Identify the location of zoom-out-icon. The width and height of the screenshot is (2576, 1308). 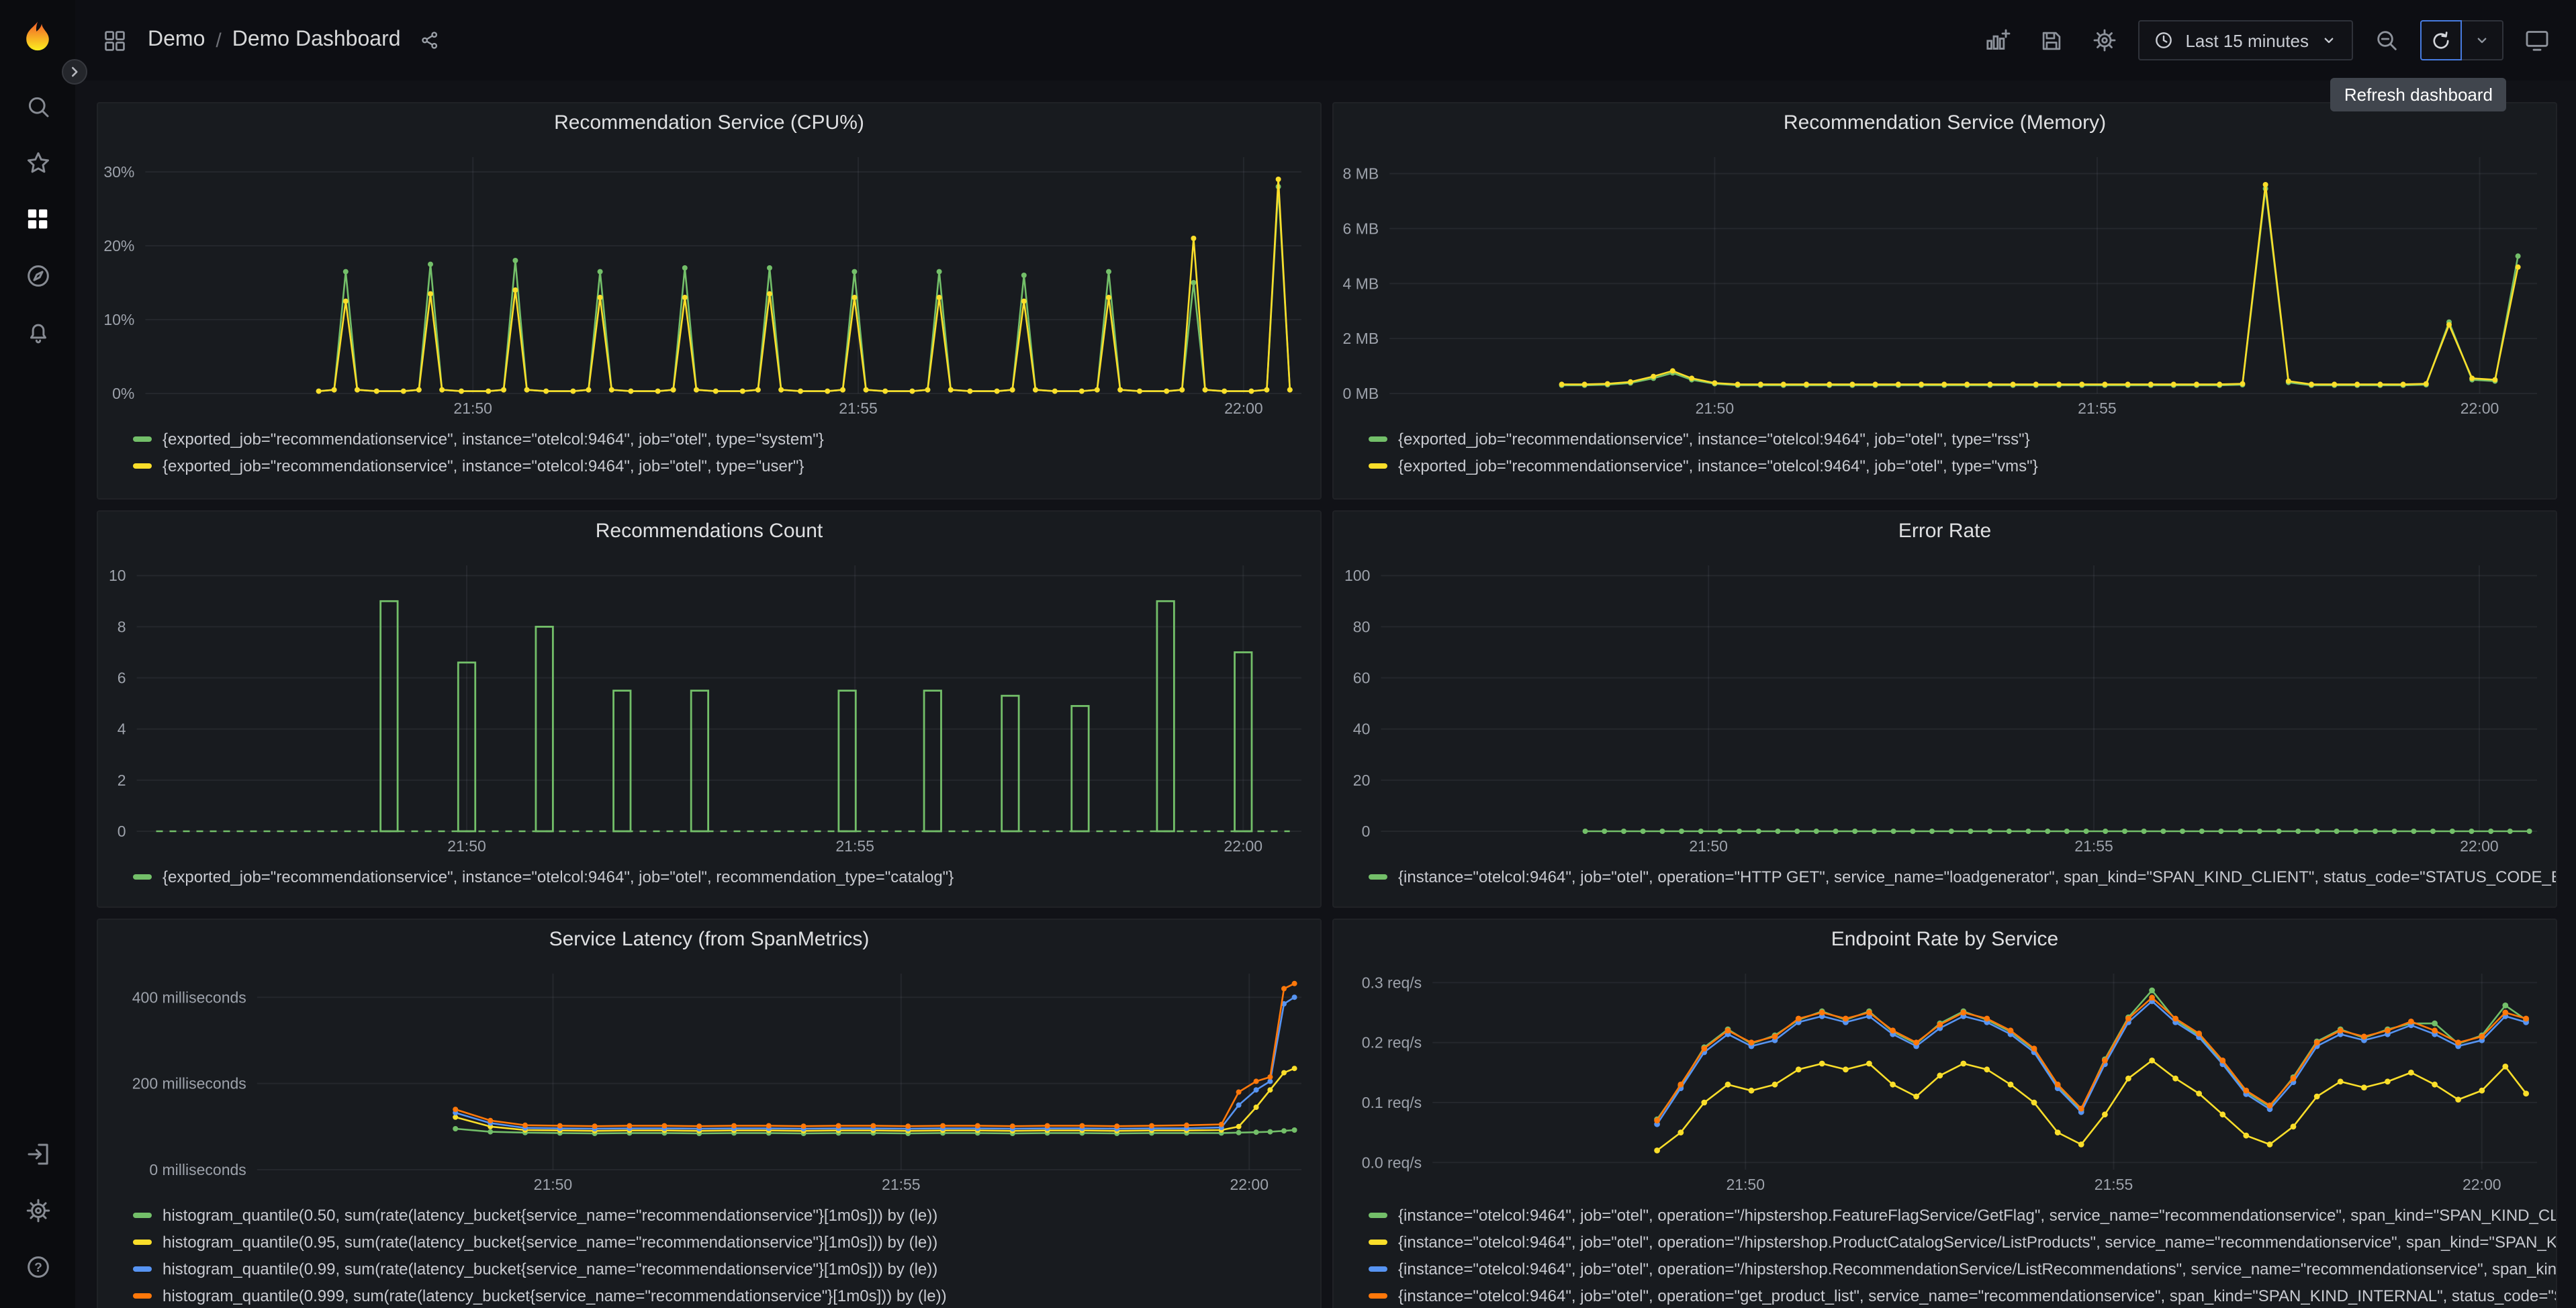
(2387, 41).